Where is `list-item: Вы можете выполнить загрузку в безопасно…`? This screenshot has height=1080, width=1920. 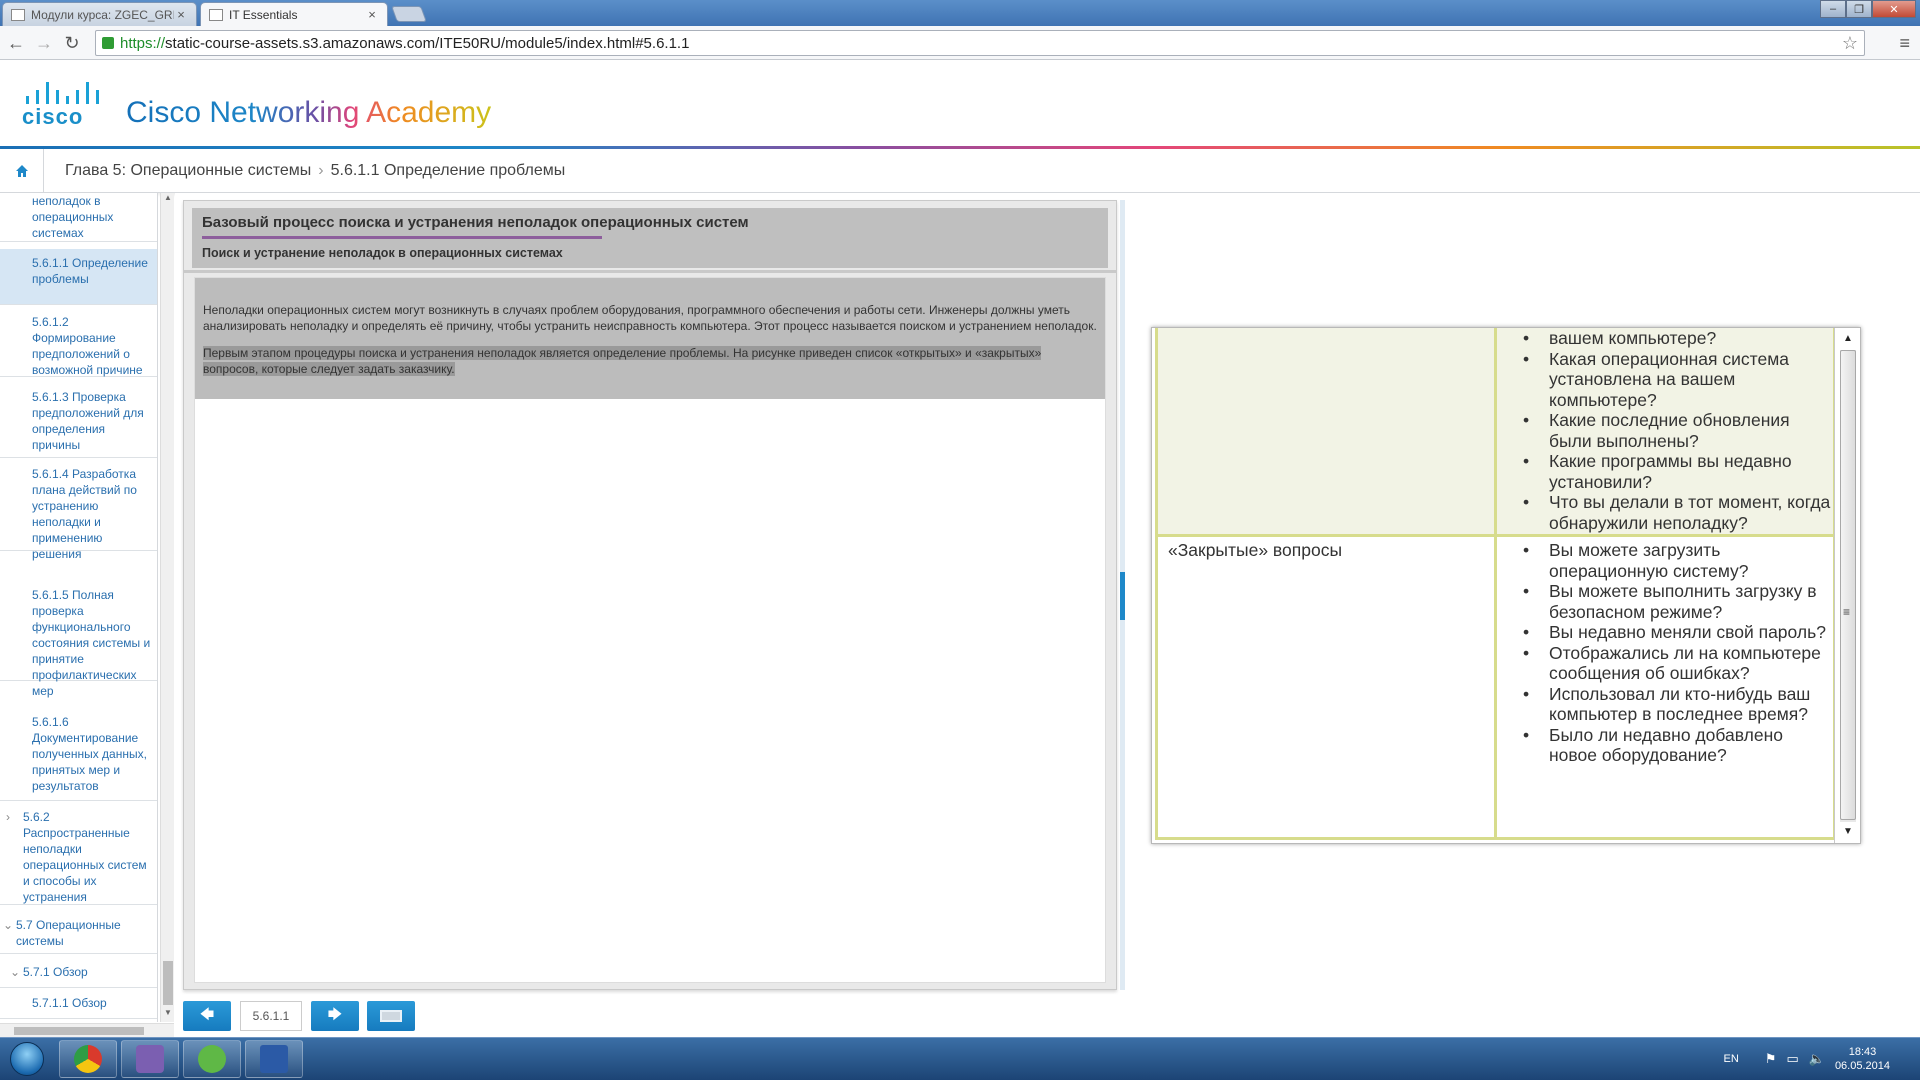 list-item: Вы можете выполнить загрузку в безопасно… is located at coordinates (1678, 601).